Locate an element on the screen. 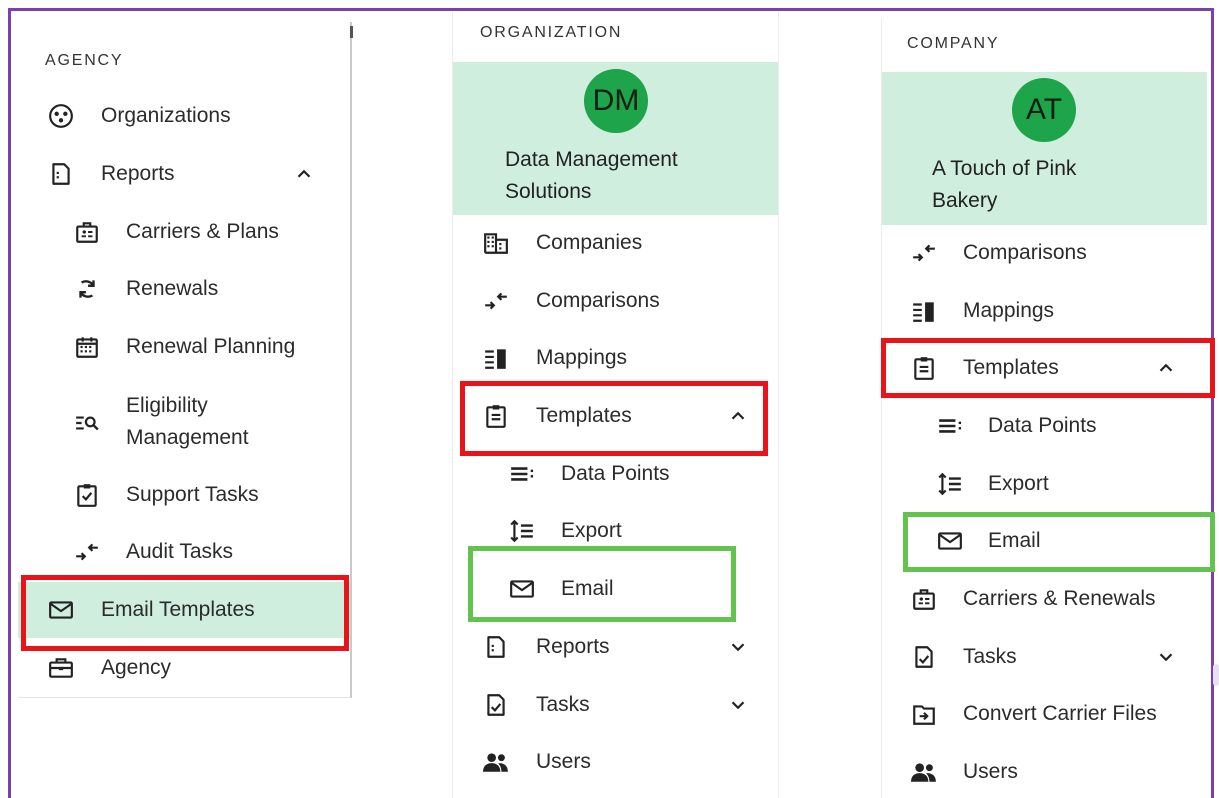 Image resolution: width=1219 pixels, height=798 pixels. sidebar-item-companies: Companies is located at coordinates (615, 243).